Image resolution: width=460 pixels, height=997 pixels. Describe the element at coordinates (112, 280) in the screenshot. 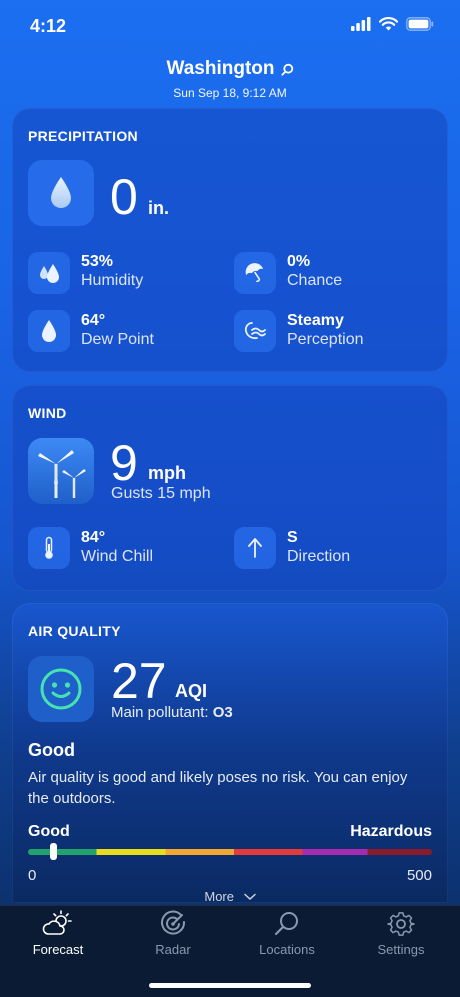

I see `humidity-label: Humidity` at that location.